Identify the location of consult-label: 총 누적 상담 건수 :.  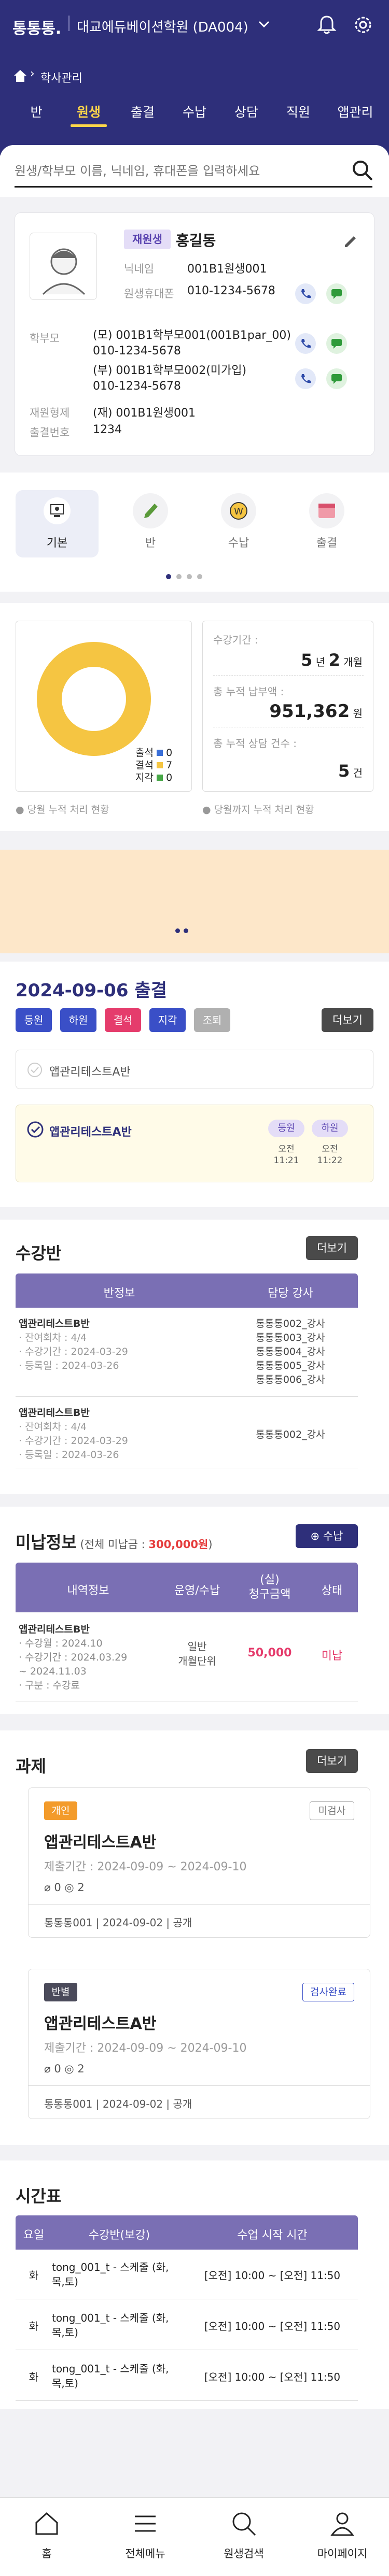
(255, 743).